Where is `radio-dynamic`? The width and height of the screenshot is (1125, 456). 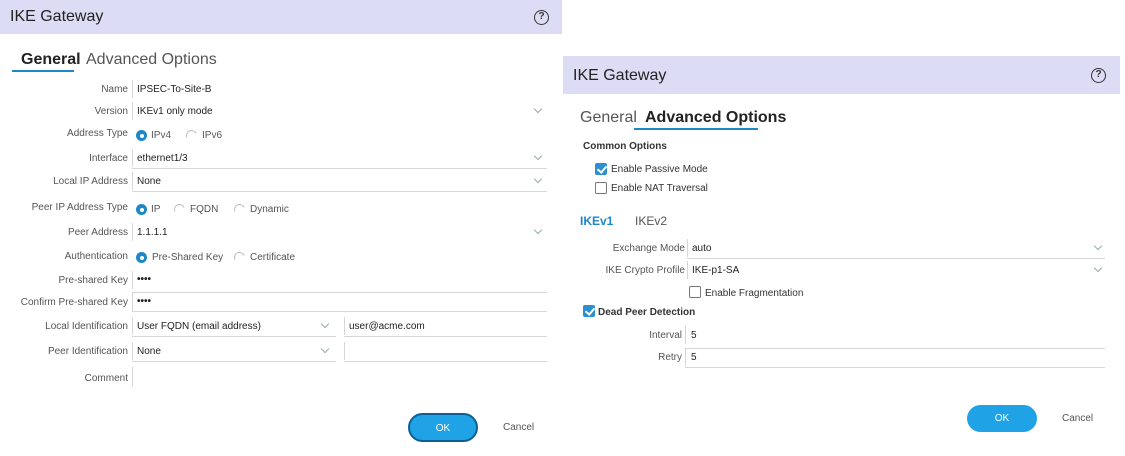
radio-dynamic is located at coordinates (239, 209).